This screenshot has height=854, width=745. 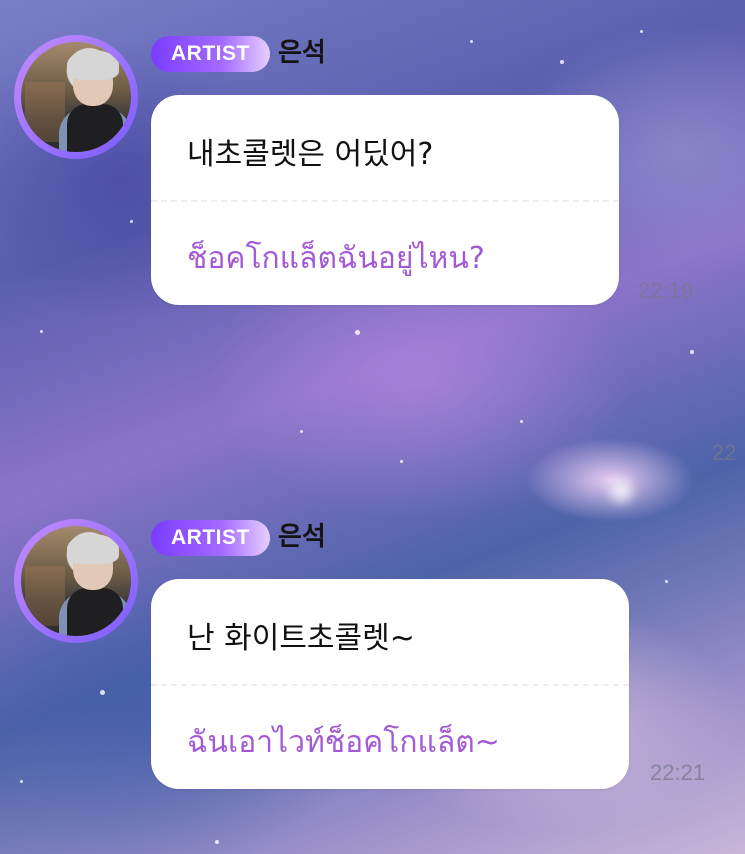 I want to click on message-timestamp: 22:19, so click(x=666, y=290).